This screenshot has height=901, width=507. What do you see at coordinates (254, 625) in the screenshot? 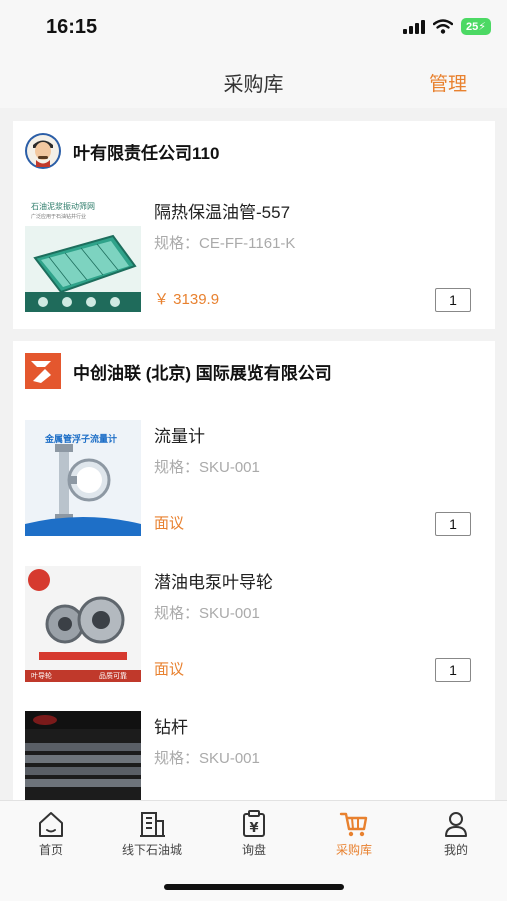
I see `product-item: 叶导轮 品质可靠 潜油电泵叶导轮 规格：SKU-001 面议 1` at bounding box center [254, 625].